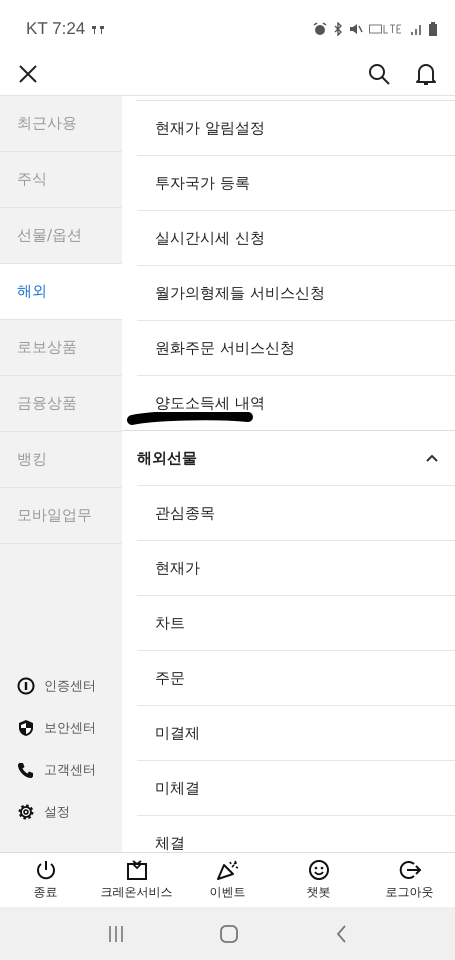 This screenshot has width=455, height=960. What do you see at coordinates (319, 870) in the screenshot?
I see `smiley-icon` at bounding box center [319, 870].